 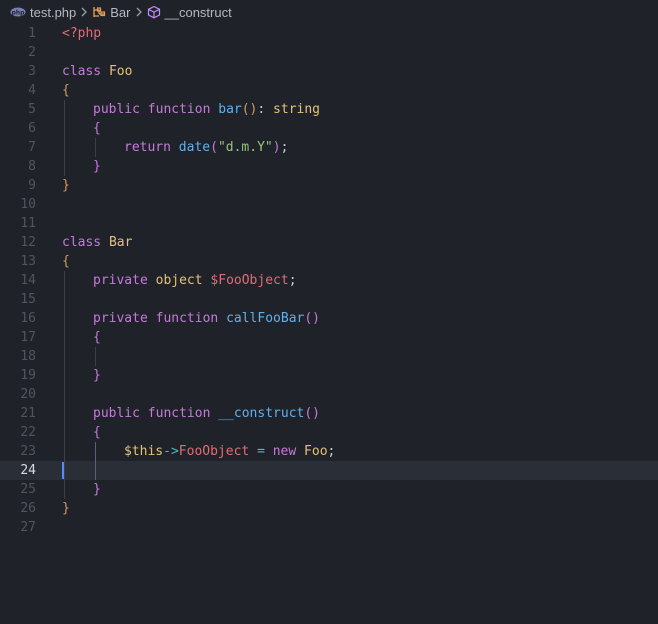 What do you see at coordinates (329, 52) in the screenshot?
I see `code-line: 2` at bounding box center [329, 52].